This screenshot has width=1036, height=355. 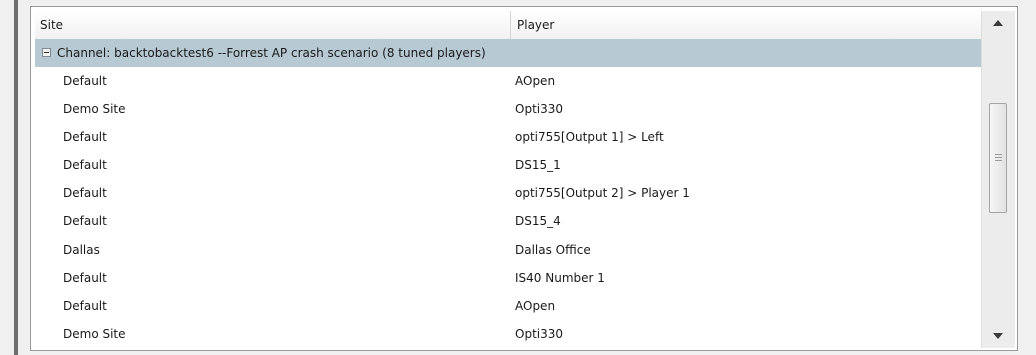 I want to click on table-row: Dallas Dallas Office, so click(x=508, y=250).